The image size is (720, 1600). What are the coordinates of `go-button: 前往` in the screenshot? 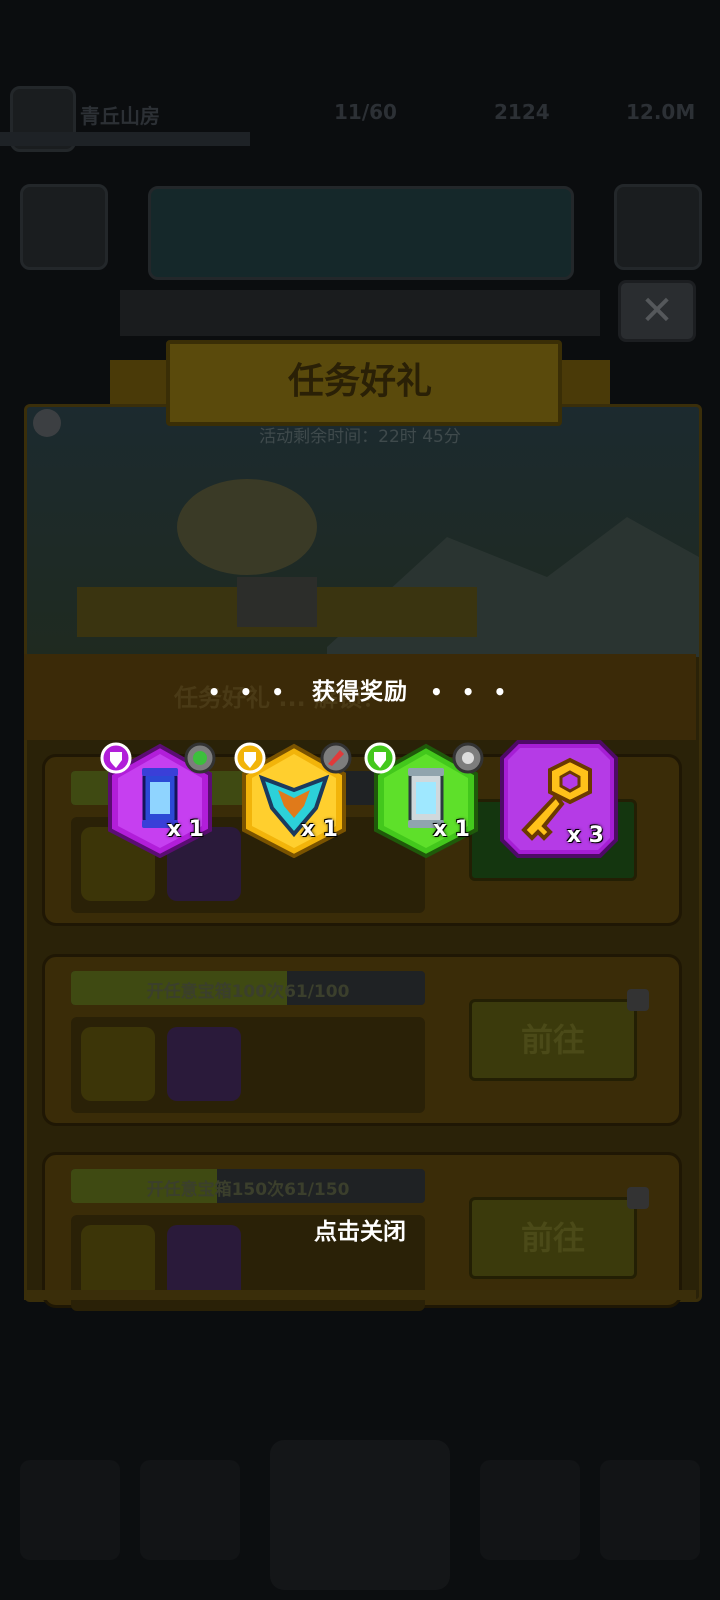 It's located at (553, 1040).